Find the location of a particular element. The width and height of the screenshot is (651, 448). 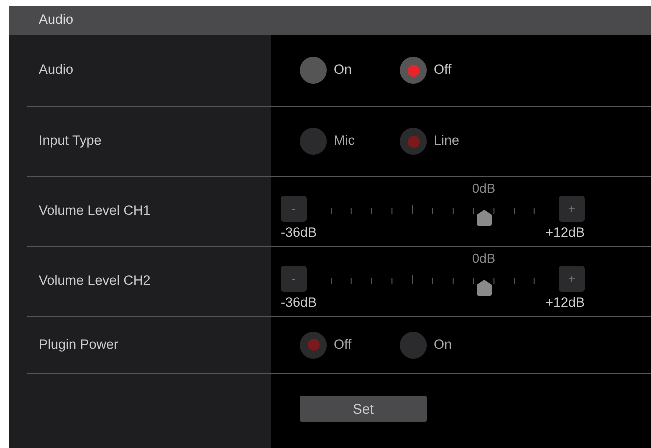

setting-label: Plugin Power is located at coordinates (79, 345).